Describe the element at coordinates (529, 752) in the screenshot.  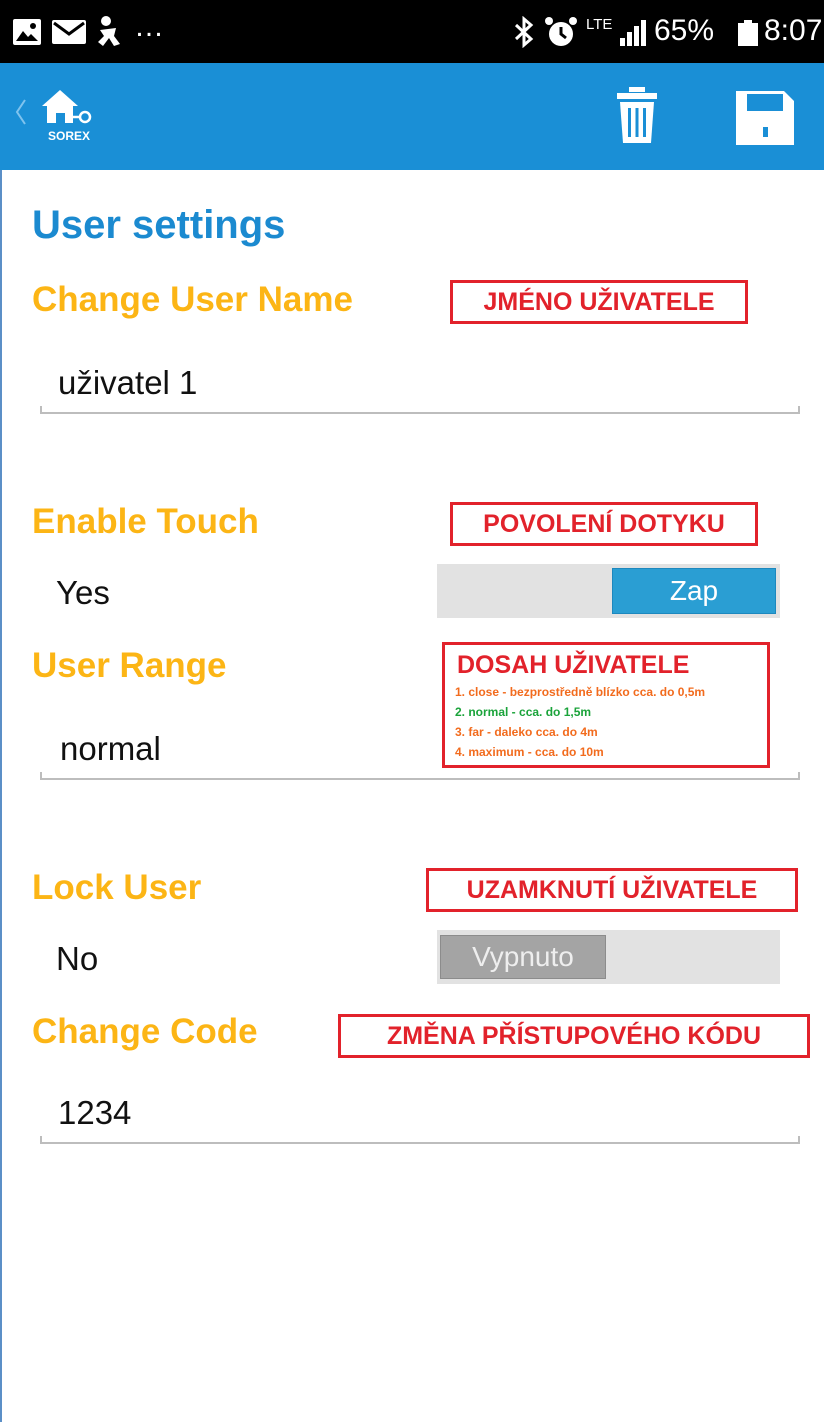
I see `range-option-maximum: 4. maximum - cca. do 10m` at that location.